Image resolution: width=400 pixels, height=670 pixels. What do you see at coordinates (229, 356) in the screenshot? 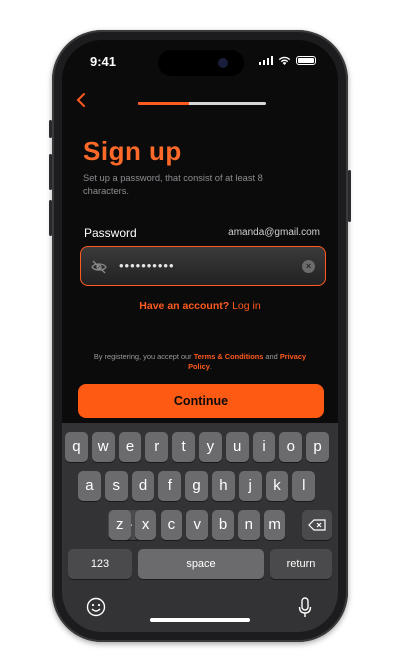
I see `terms-link: Terms & Conditions` at bounding box center [229, 356].